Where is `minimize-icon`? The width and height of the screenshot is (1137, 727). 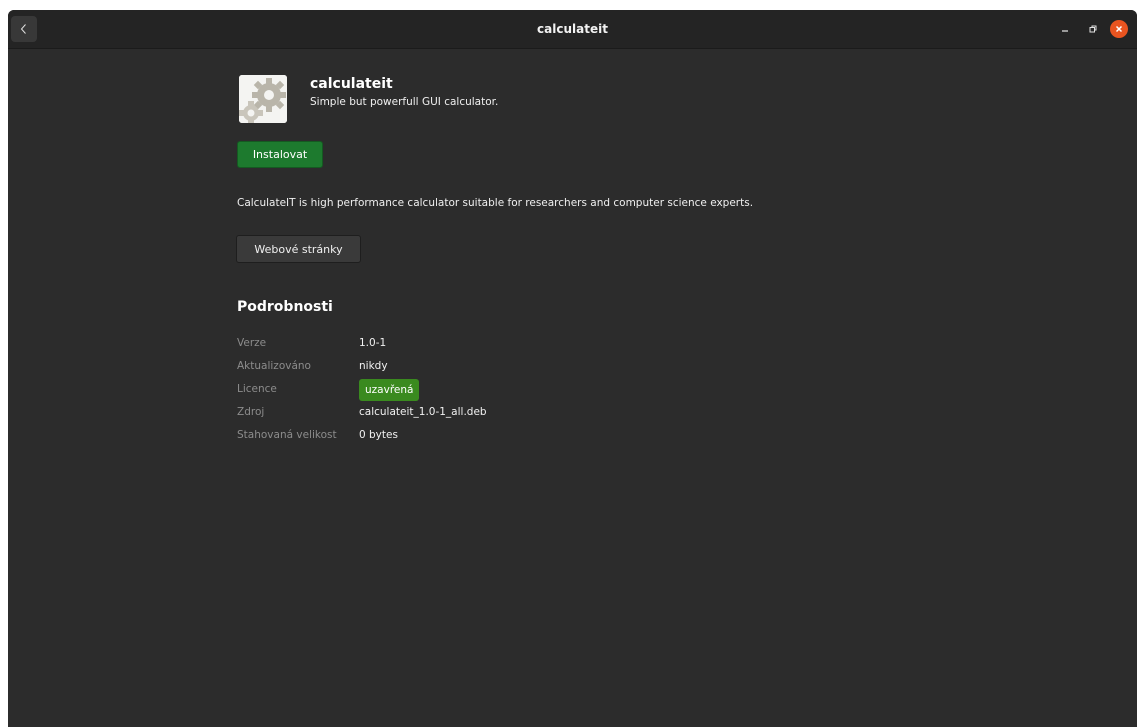 minimize-icon is located at coordinates (1065, 31).